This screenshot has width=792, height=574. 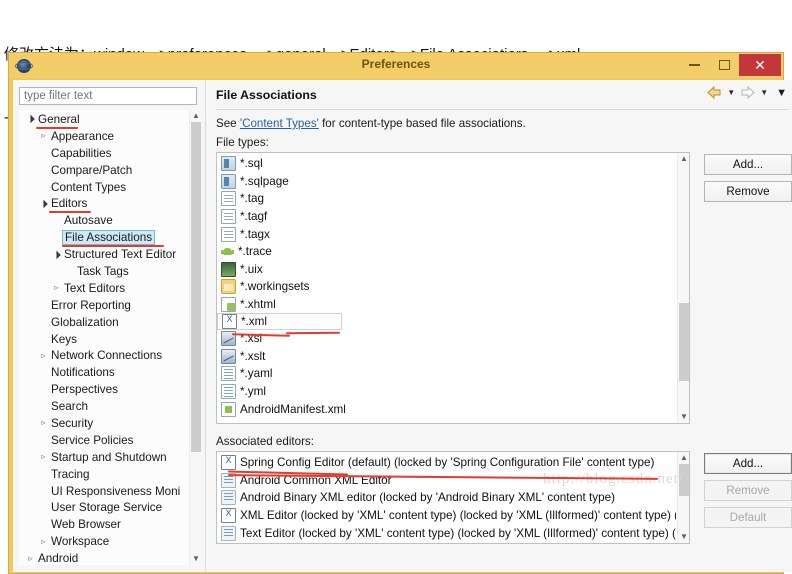 I want to click on list-item: *.sqlpage, so click(x=446, y=182).